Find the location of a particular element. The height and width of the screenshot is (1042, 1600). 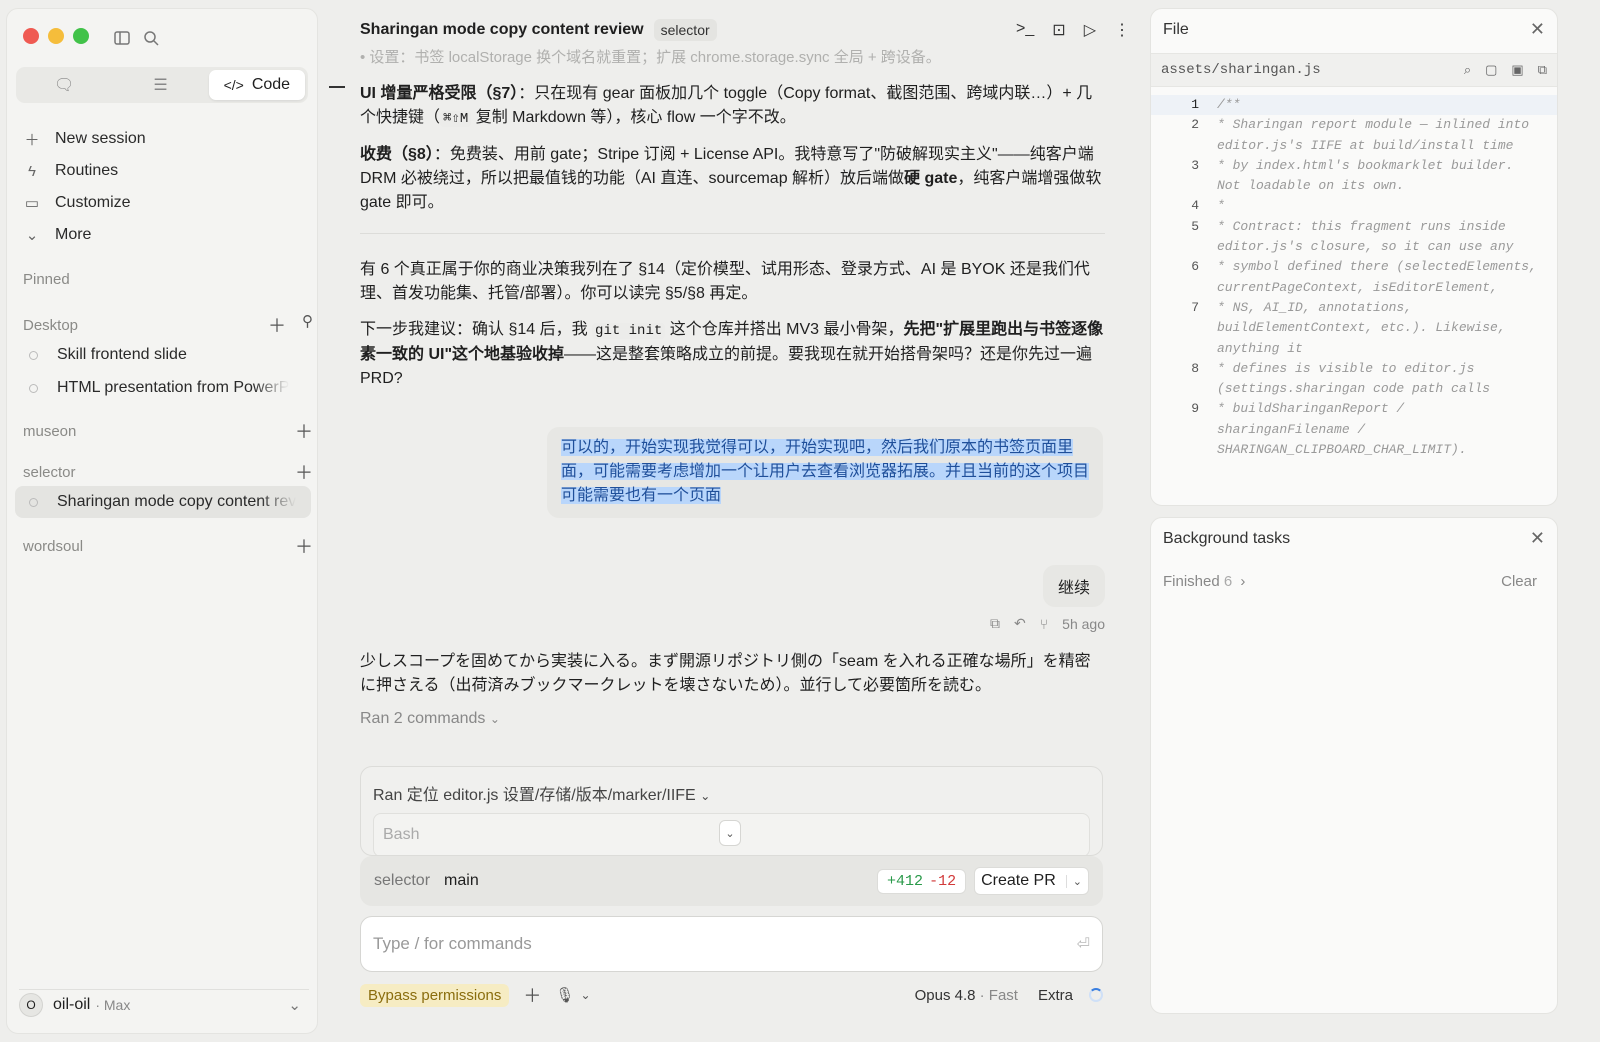

search-icon is located at coordinates (151, 38).